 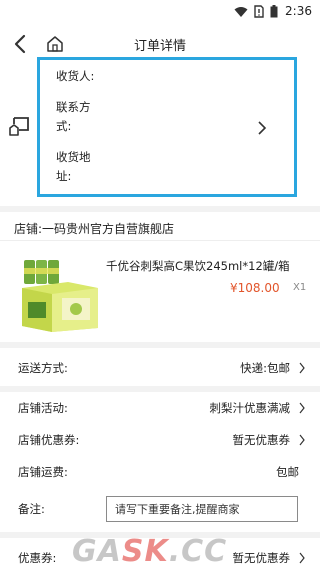 What do you see at coordinates (94, 228) in the screenshot?
I see `shop-name: 店铺:一码贵州官方自营旗舰店` at bounding box center [94, 228].